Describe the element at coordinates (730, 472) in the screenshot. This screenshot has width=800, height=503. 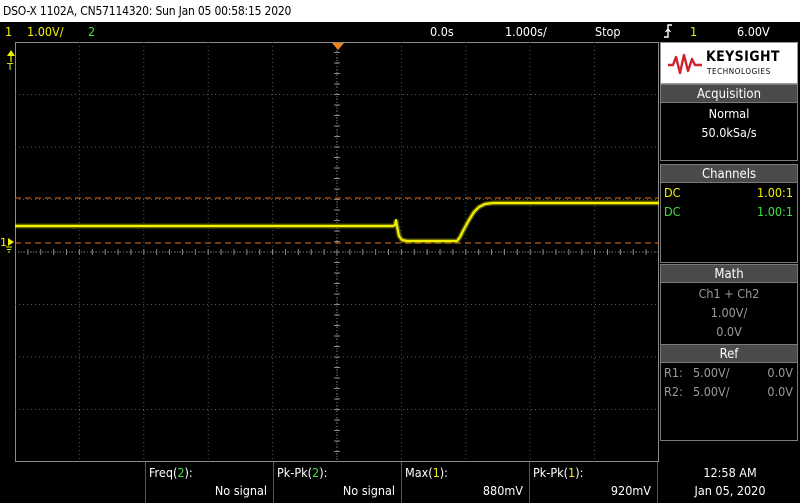
I see `clock-time: 12:58 AM` at that location.